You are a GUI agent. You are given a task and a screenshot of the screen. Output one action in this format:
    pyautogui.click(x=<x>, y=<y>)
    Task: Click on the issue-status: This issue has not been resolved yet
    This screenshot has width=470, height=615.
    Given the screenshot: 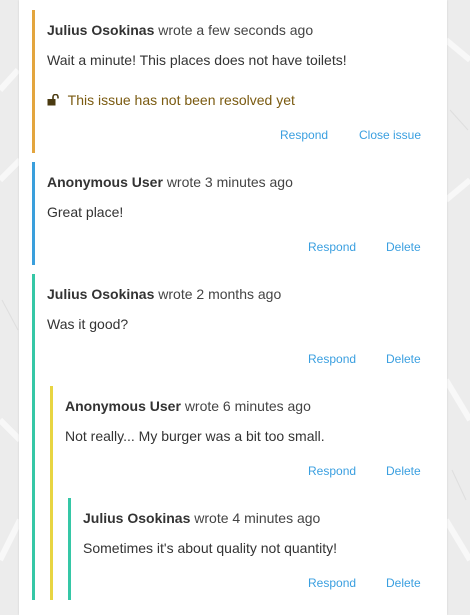 What is the action you would take?
    pyautogui.click(x=171, y=100)
    